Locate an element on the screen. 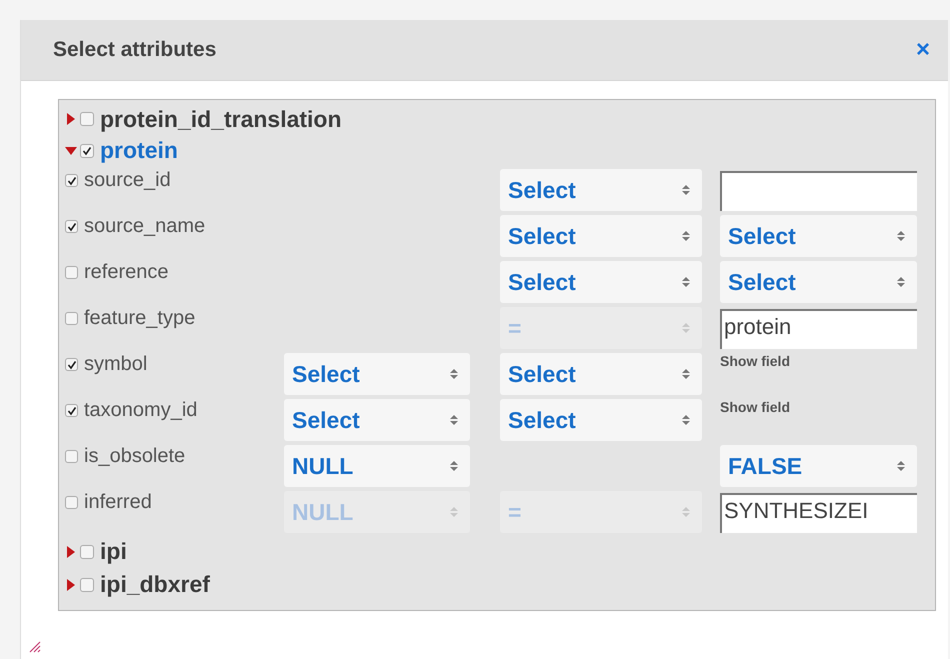 Image resolution: width=950 pixels, height=659 pixels. input-field: SYNTHESIZEI is located at coordinates (818, 513).